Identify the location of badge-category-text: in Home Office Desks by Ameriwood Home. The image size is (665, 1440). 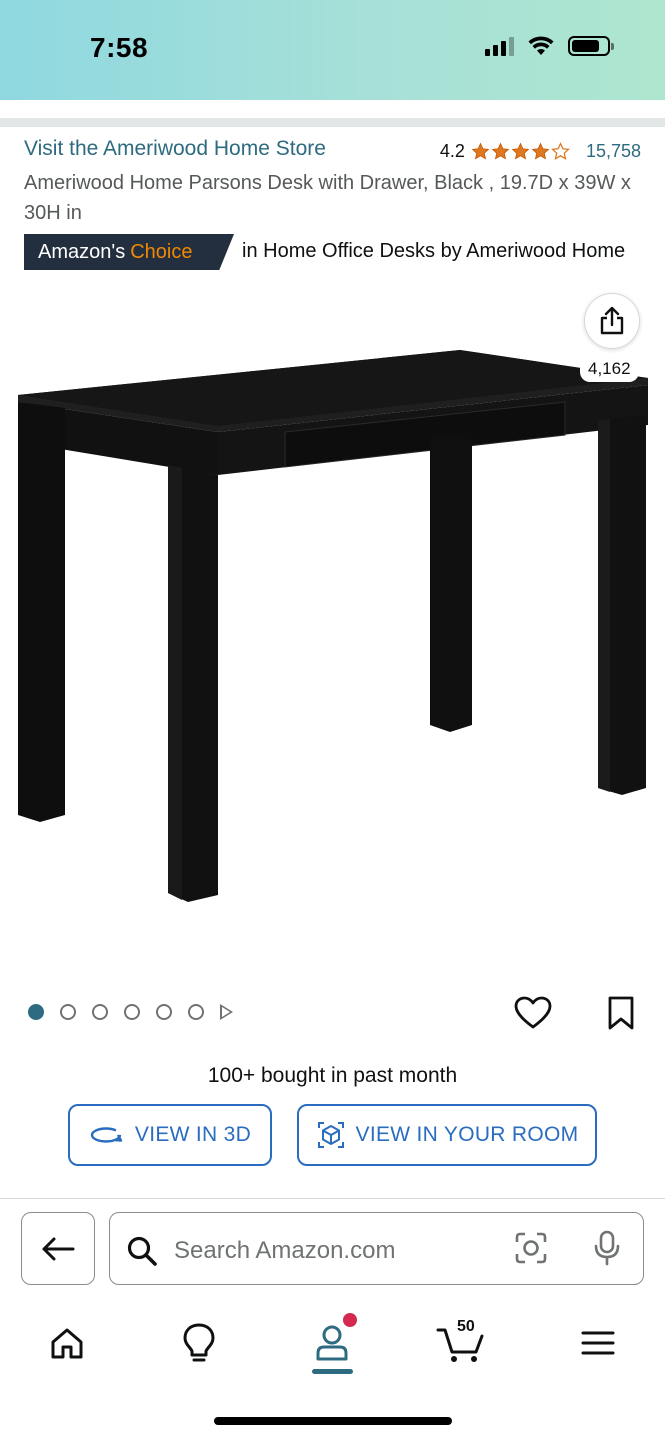
(434, 251).